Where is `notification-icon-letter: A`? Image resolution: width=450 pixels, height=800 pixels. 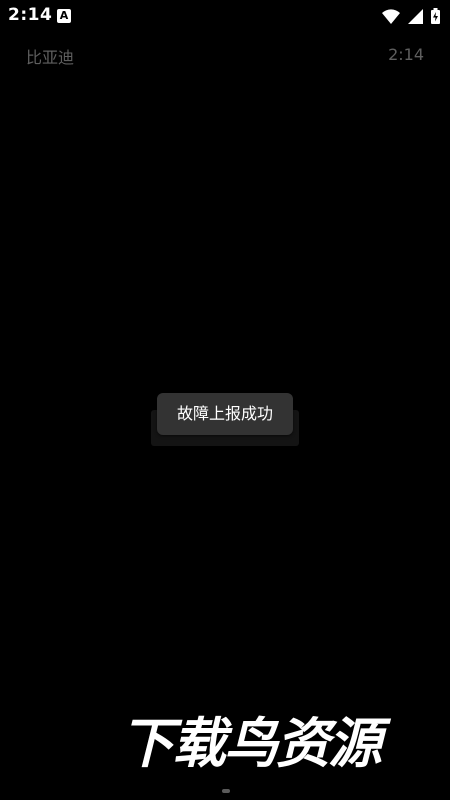 notification-icon-letter: A is located at coordinates (64, 15).